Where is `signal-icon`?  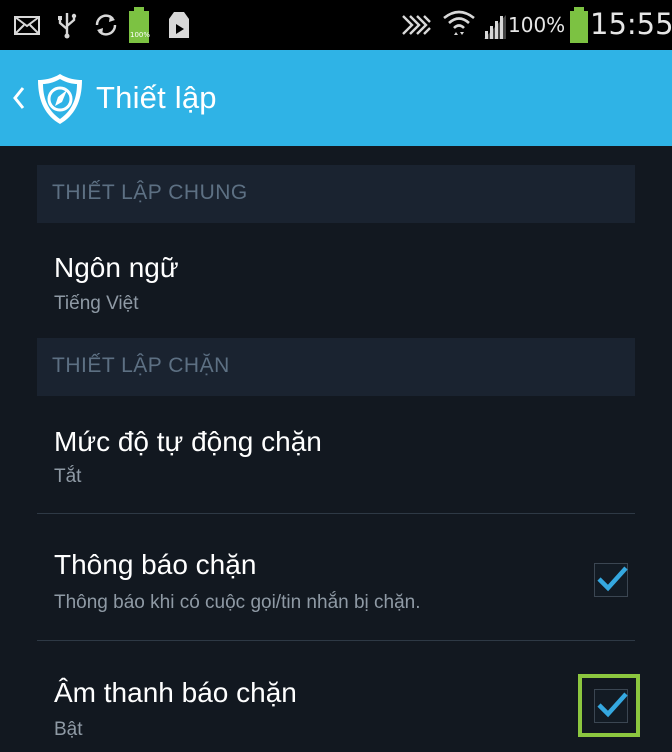 signal-icon is located at coordinates (495, 27).